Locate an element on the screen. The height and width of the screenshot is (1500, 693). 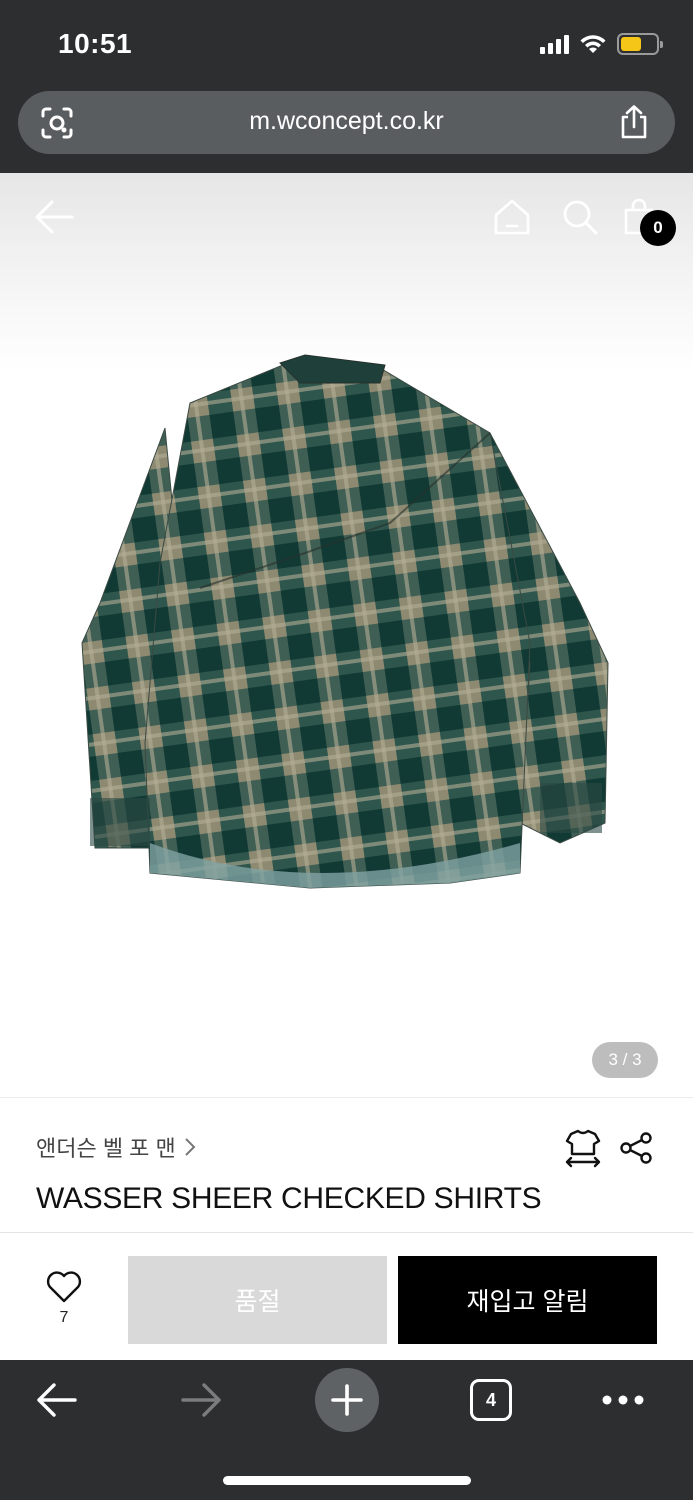
new-tab-button is located at coordinates (347, 1400).